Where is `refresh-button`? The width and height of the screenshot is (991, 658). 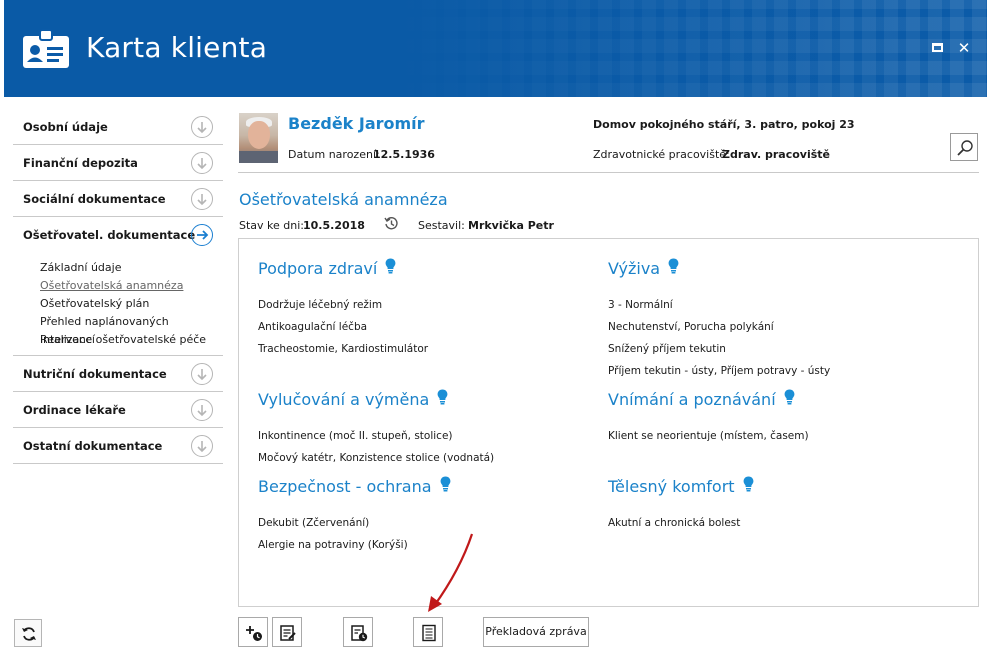 refresh-button is located at coordinates (28, 633).